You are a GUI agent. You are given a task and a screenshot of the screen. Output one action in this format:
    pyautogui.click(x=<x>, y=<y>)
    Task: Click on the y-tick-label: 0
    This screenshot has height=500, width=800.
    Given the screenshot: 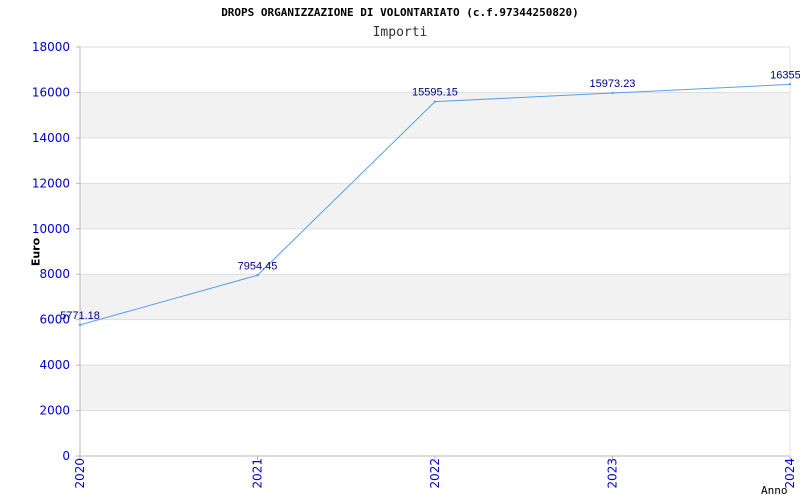 What is the action you would take?
    pyautogui.click(x=66, y=456)
    